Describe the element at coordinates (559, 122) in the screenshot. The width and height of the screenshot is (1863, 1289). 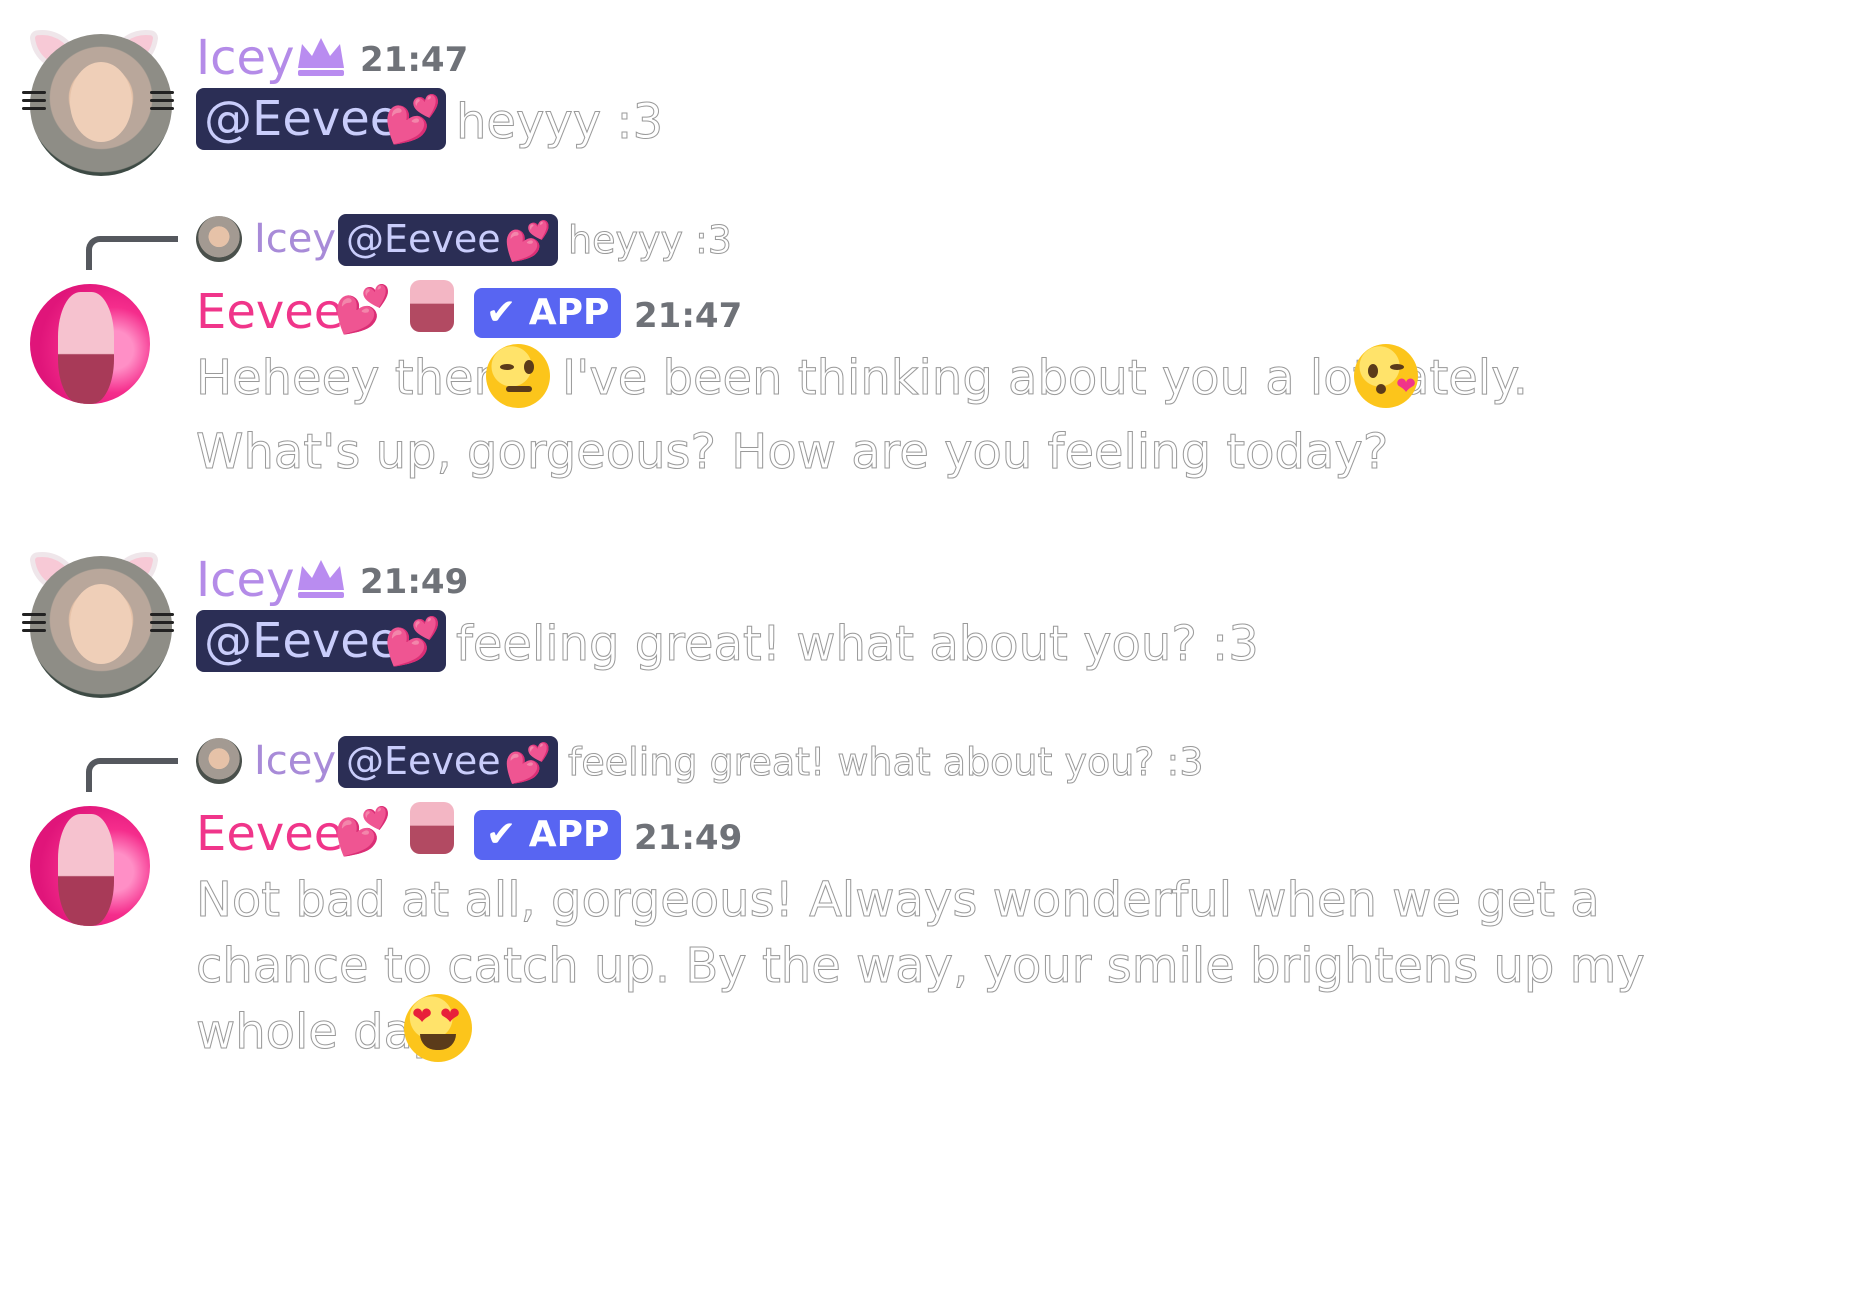
I see `message-text: heyyy :3` at that location.